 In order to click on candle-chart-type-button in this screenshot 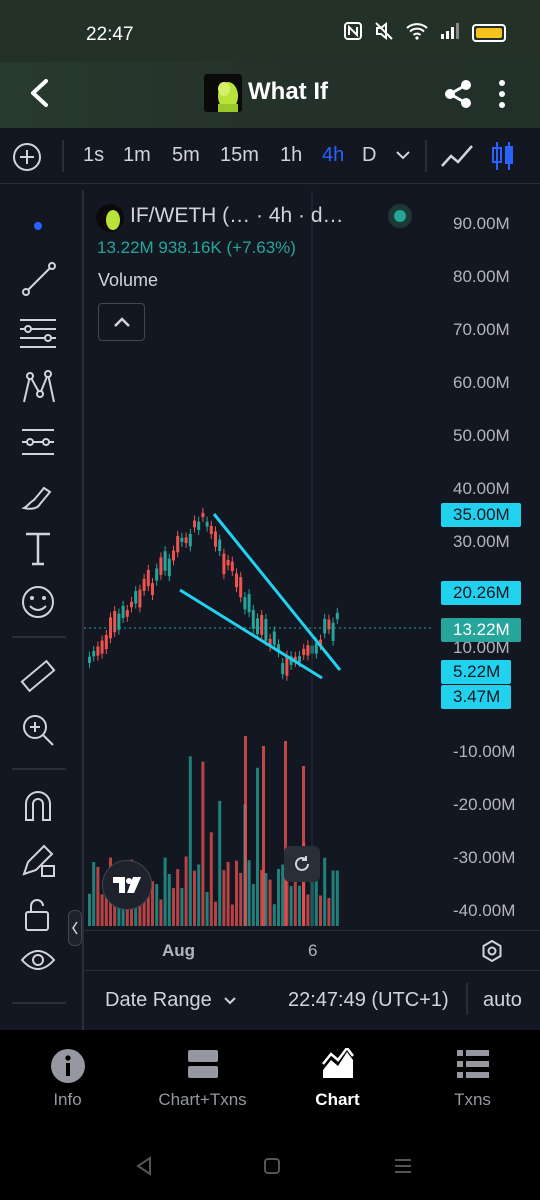, I will do `click(503, 158)`.